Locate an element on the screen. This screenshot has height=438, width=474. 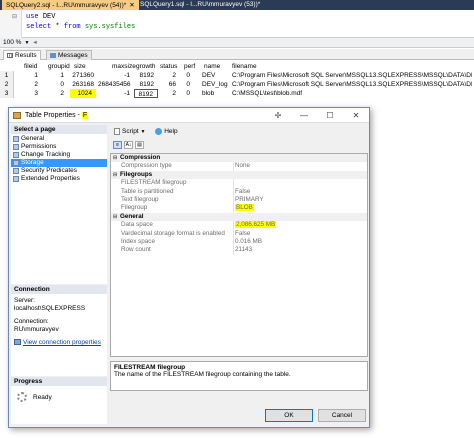
row-number: 1 is located at coordinates (7, 75).